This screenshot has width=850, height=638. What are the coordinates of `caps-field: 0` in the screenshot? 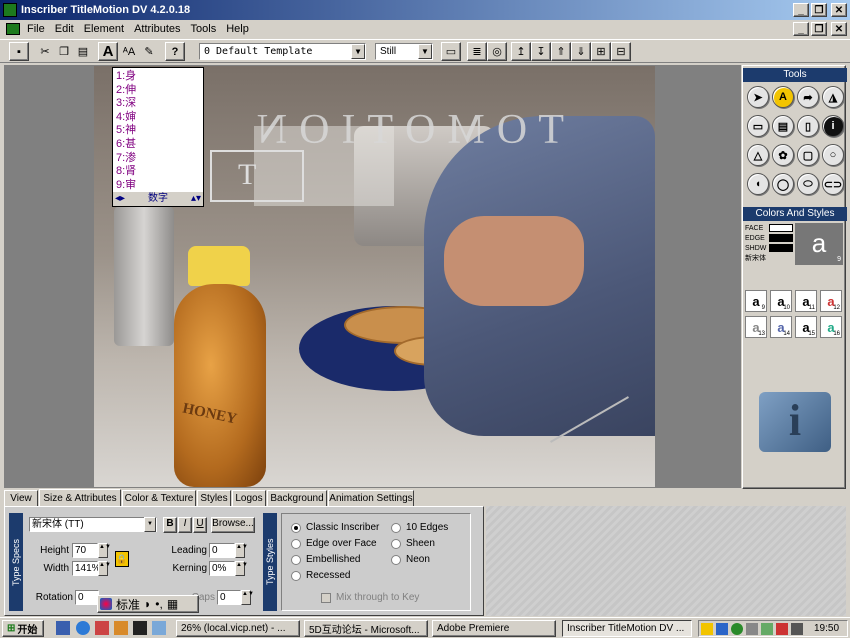 It's located at (229, 597).